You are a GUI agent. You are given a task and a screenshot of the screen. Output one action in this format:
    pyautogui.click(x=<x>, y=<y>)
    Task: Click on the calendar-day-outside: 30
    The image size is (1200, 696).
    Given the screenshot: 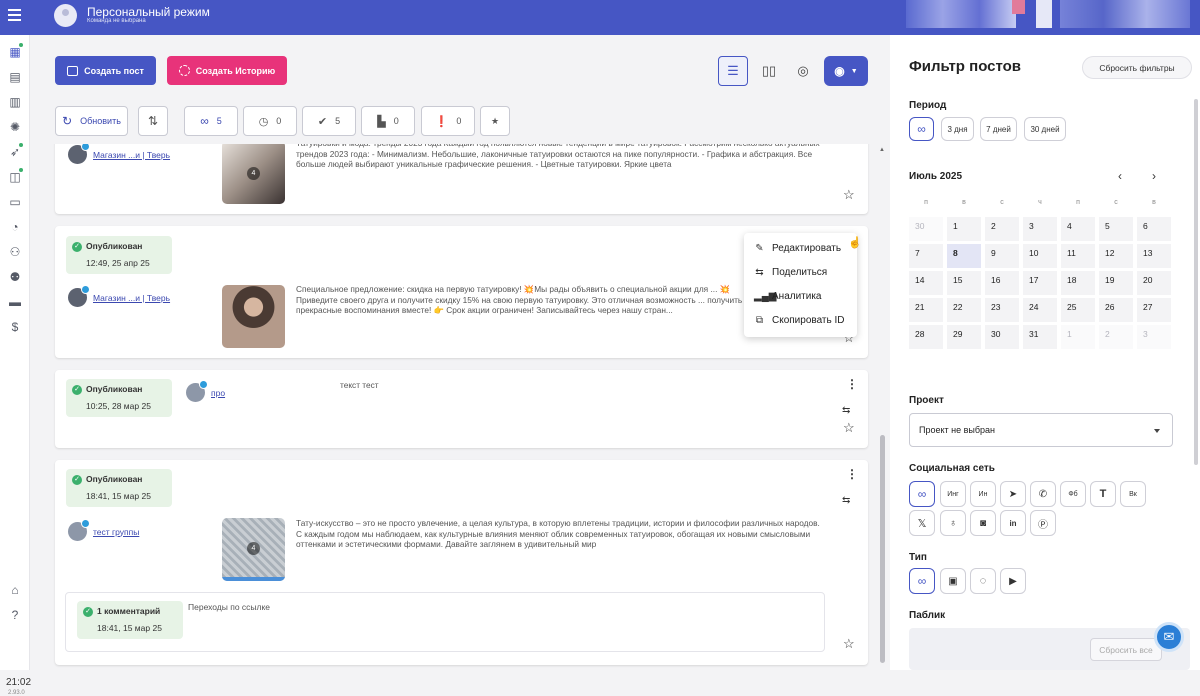 What is the action you would take?
    pyautogui.click(x=926, y=229)
    